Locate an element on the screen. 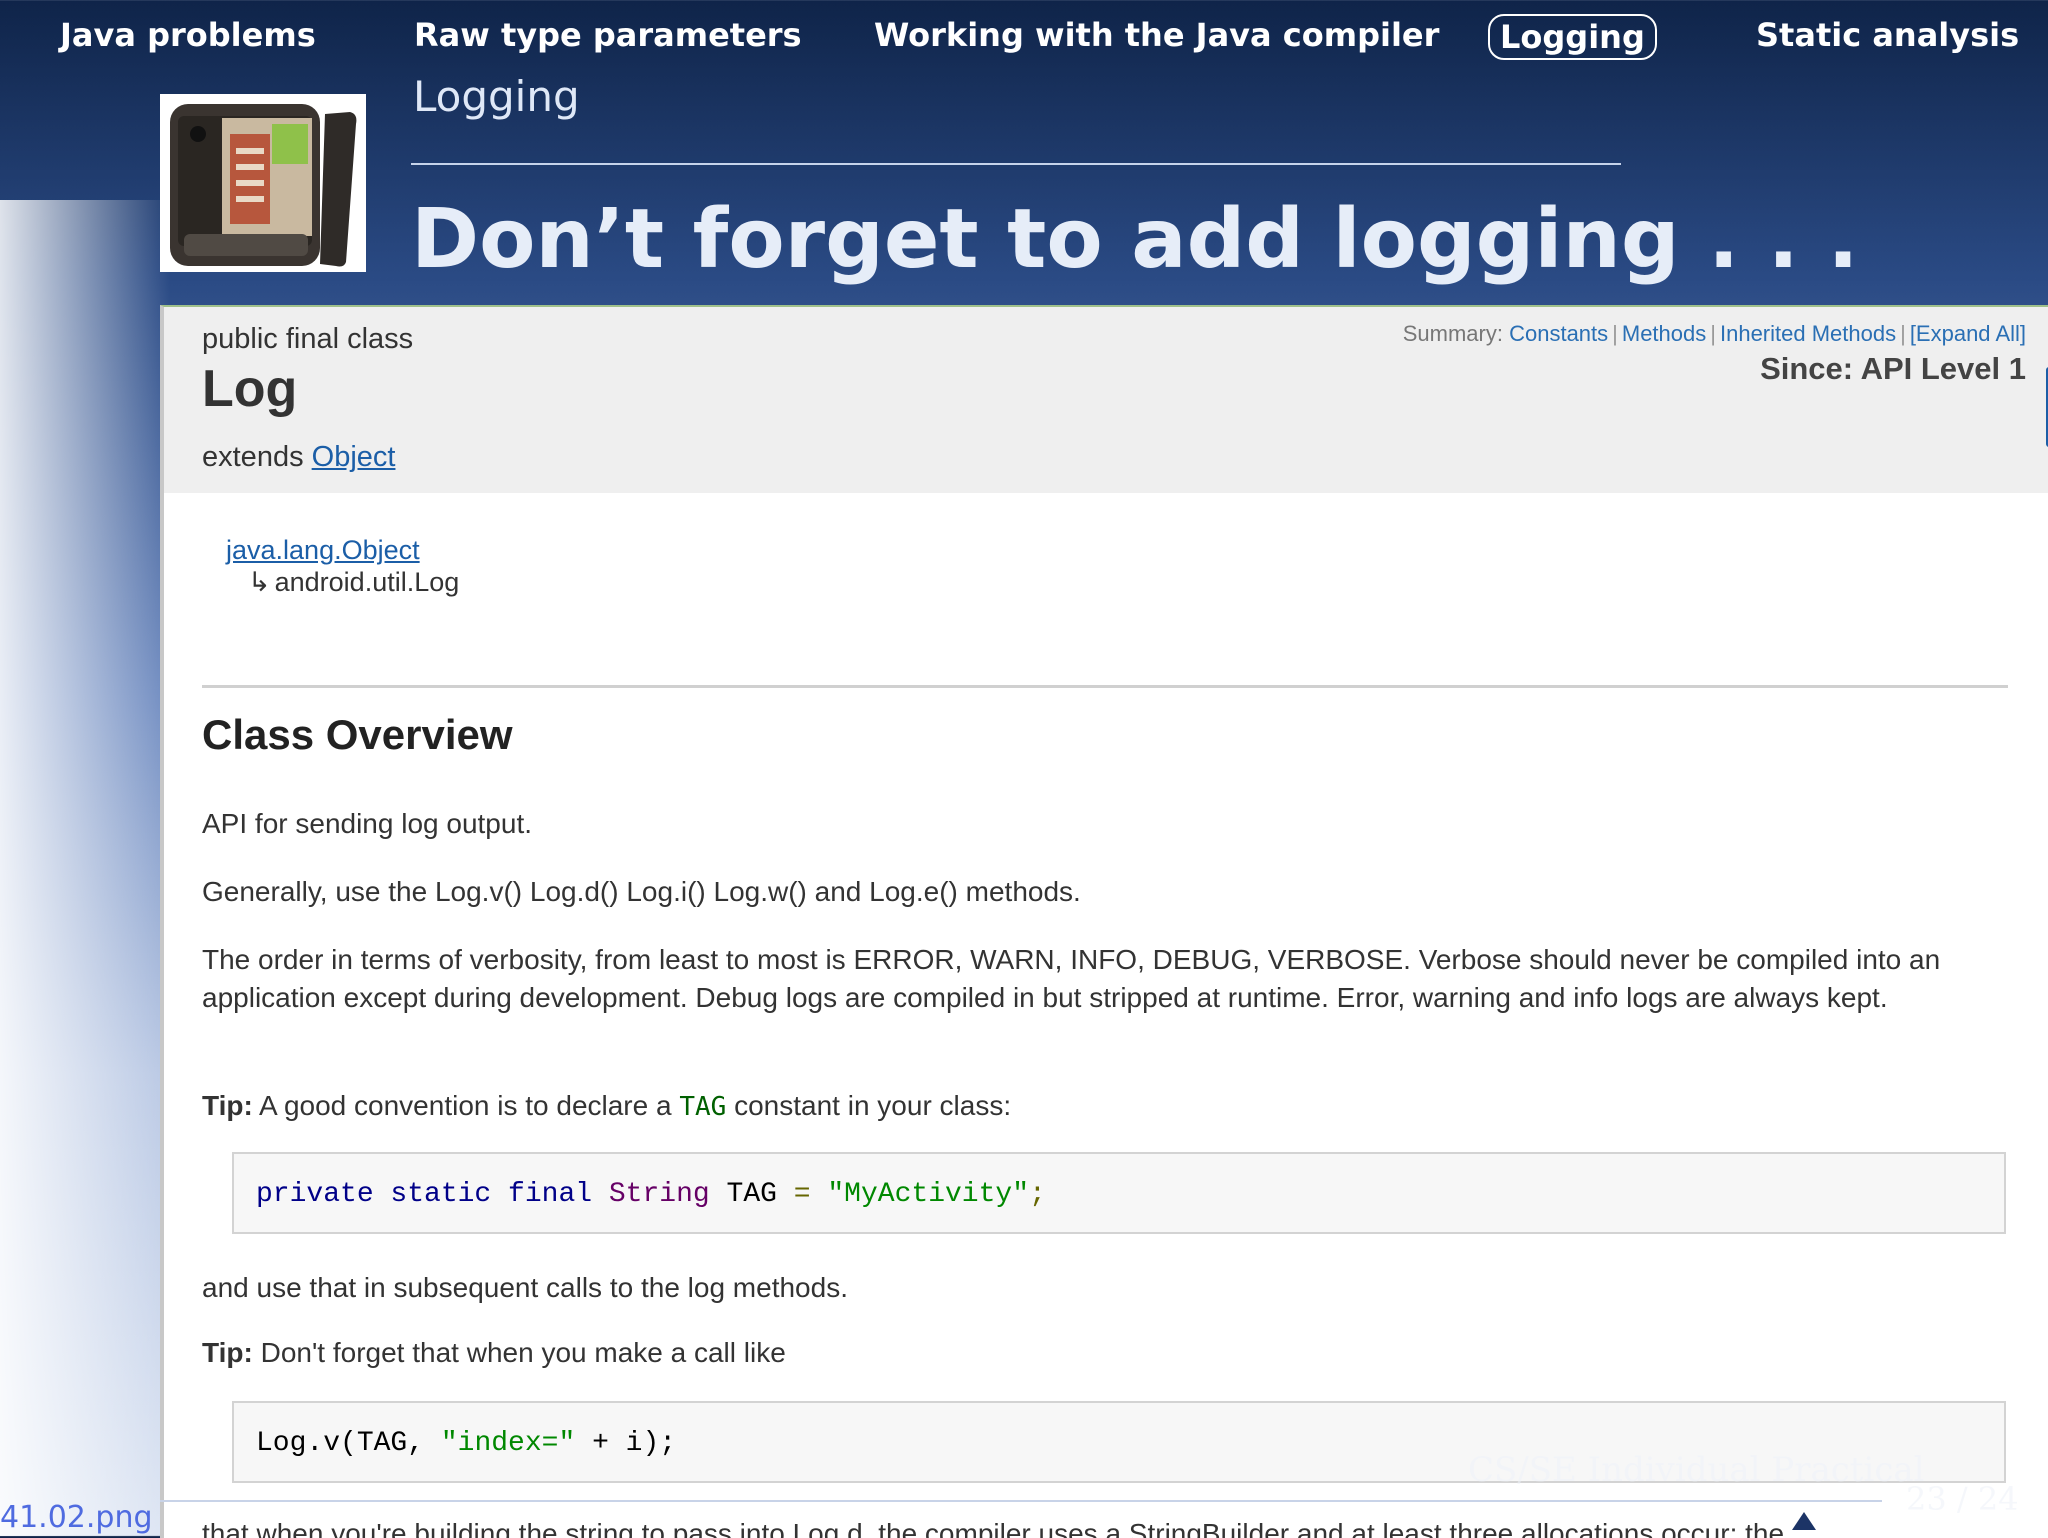 The width and height of the screenshot is (2048, 1538). summary-label: Summary: is located at coordinates (1452, 333).